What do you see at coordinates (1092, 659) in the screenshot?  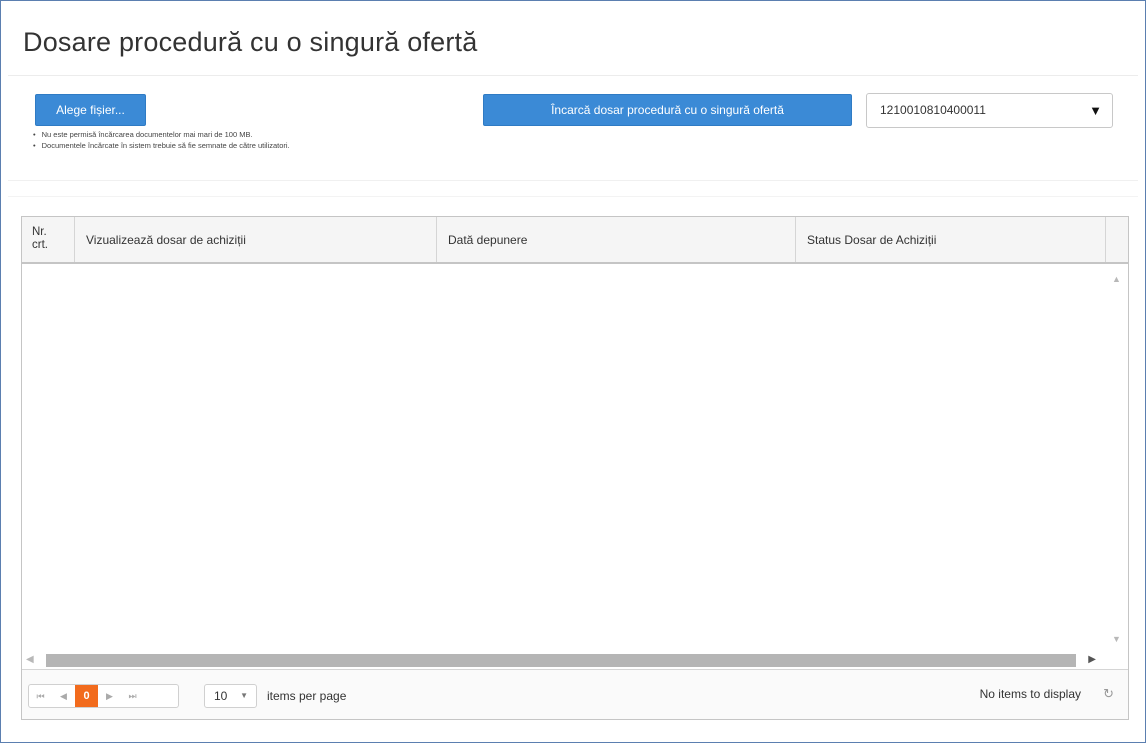 I see `scroll-right-icon: ▶` at bounding box center [1092, 659].